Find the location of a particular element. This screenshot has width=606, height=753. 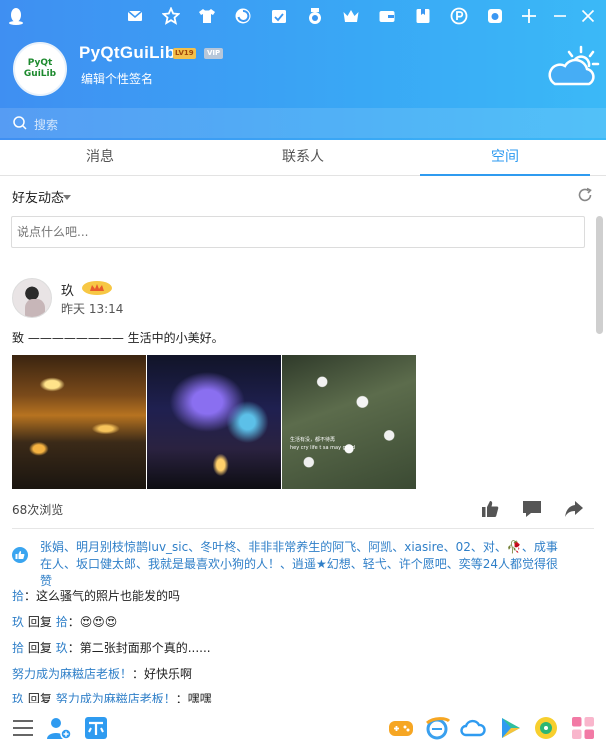

divider is located at coordinates (303, 528).